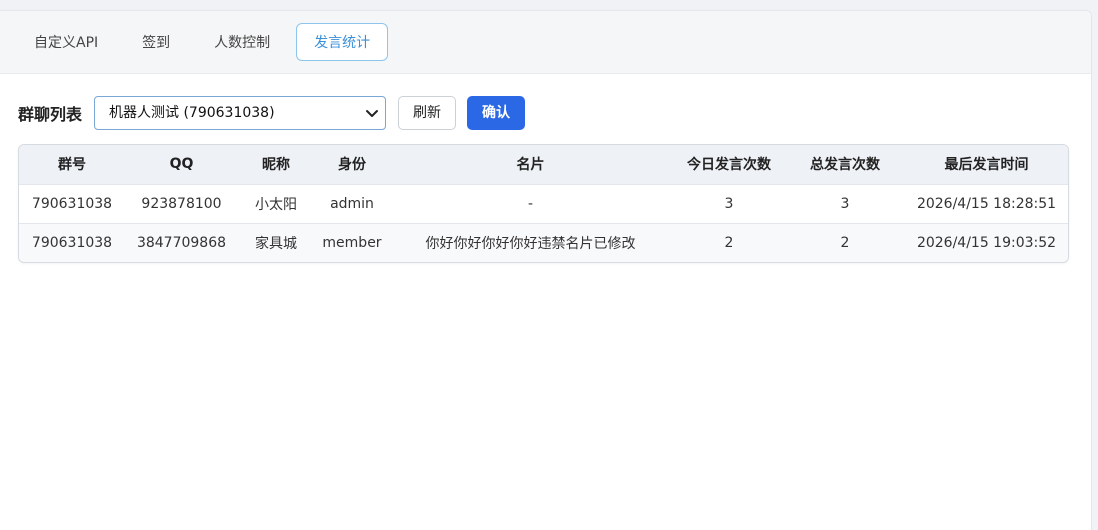  What do you see at coordinates (181, 164) in the screenshot?
I see `header-qq: QQ` at bounding box center [181, 164].